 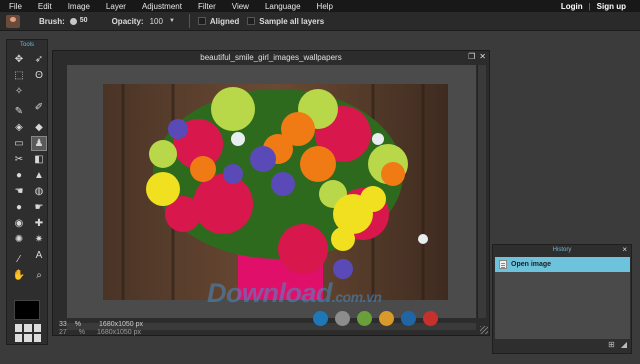 What do you see at coordinates (19, 191) in the screenshot?
I see `smudge-icon: ☚` at bounding box center [19, 191].